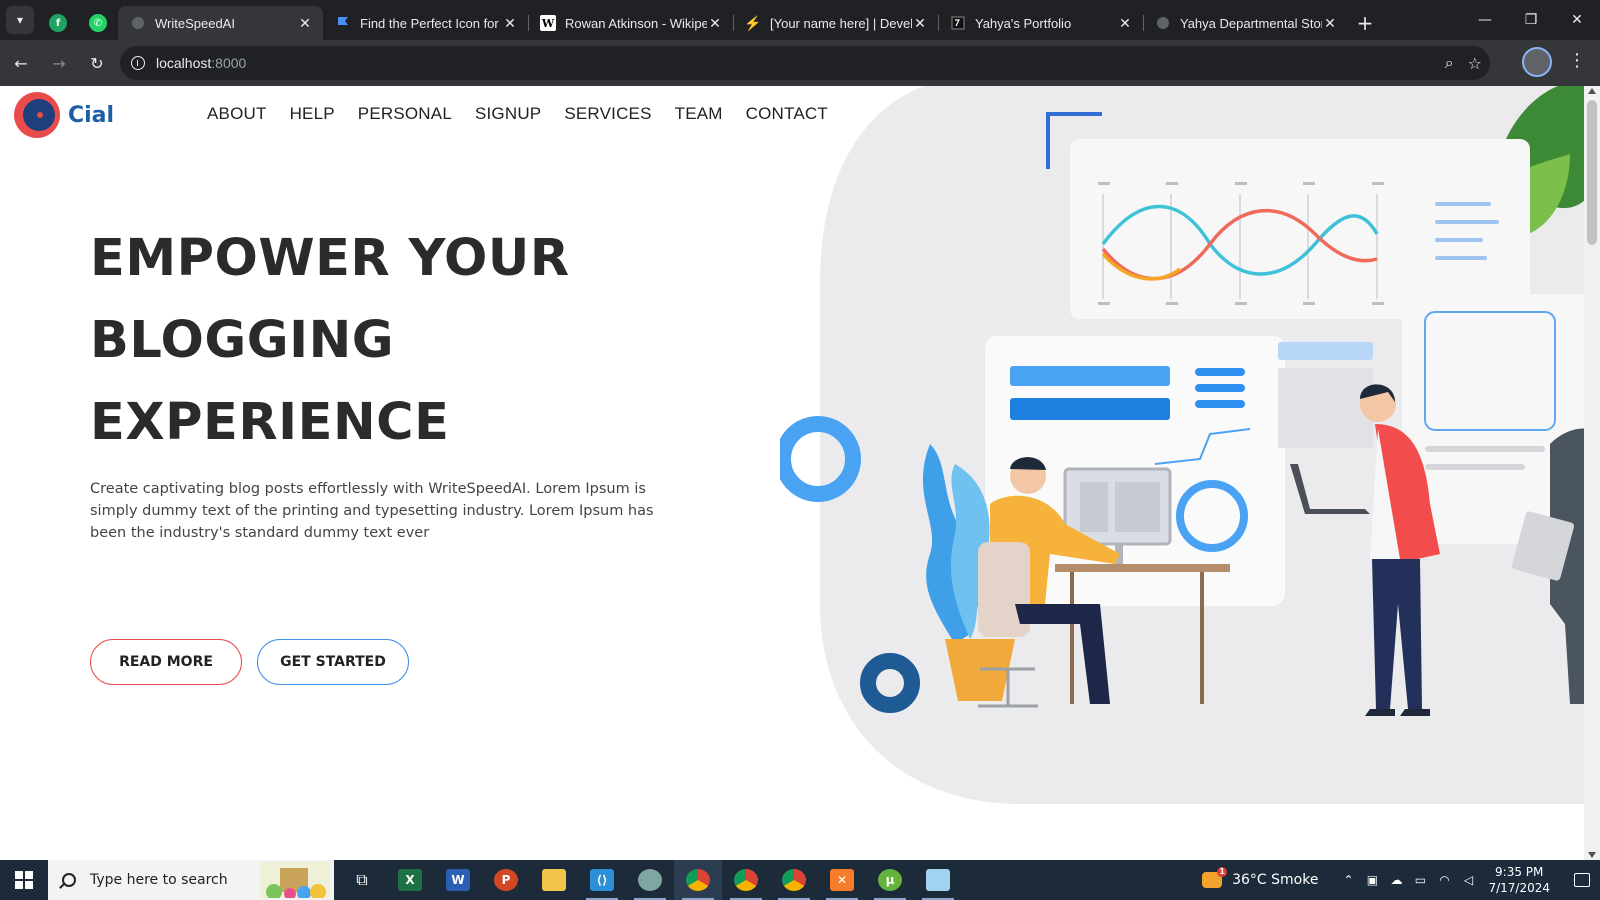  I want to click on tab-title: Find the Perfect Icon for Your, so click(431, 23).